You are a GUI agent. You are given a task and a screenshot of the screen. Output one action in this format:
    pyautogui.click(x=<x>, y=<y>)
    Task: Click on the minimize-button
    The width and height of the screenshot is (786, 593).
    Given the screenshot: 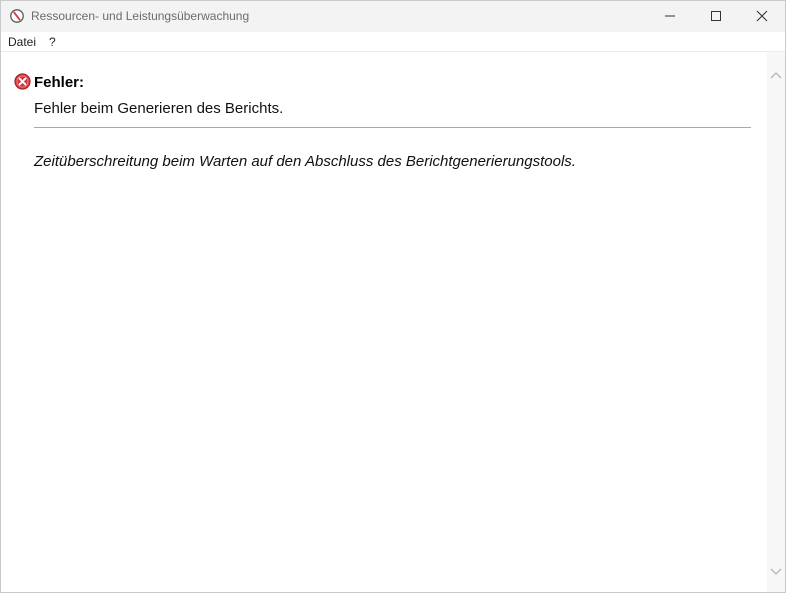 What is the action you would take?
    pyautogui.click(x=670, y=16)
    